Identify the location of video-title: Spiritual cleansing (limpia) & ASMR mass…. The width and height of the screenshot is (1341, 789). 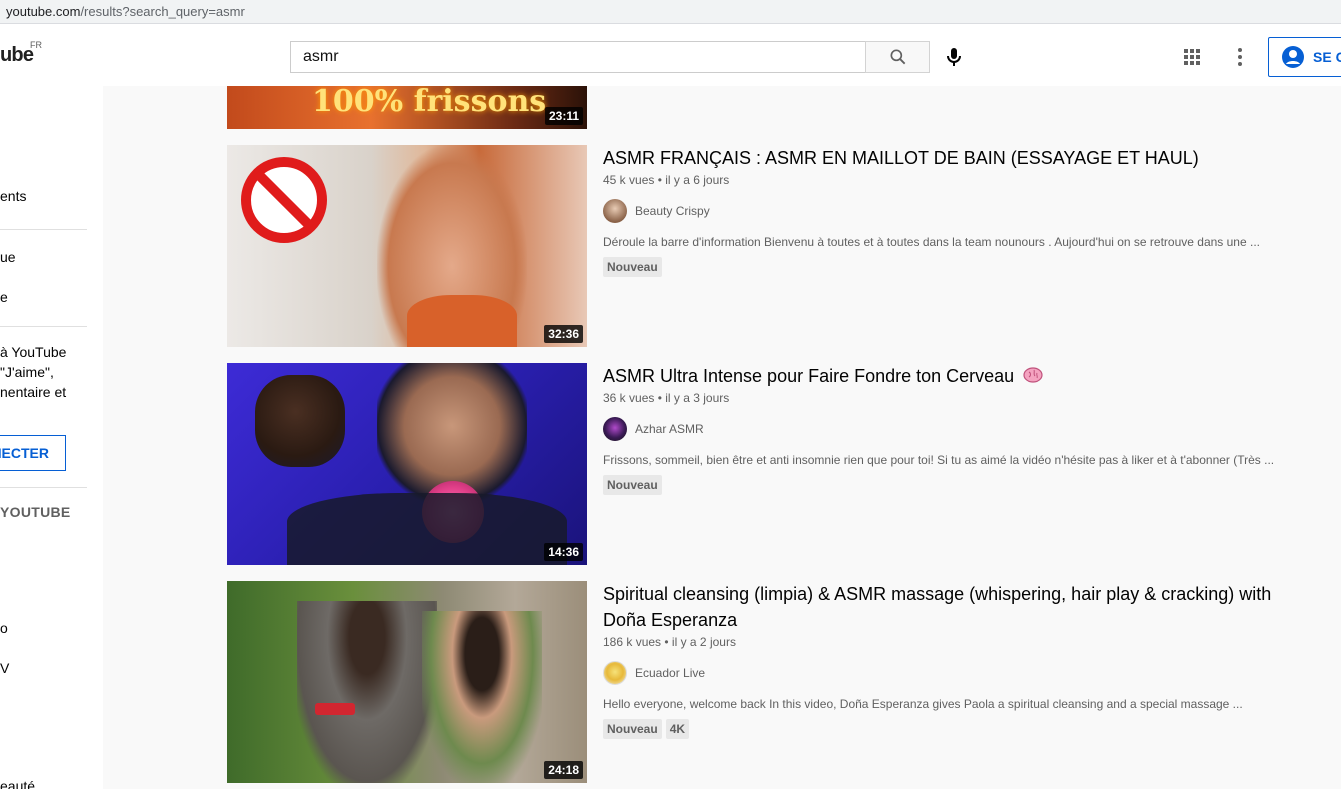
(943, 607).